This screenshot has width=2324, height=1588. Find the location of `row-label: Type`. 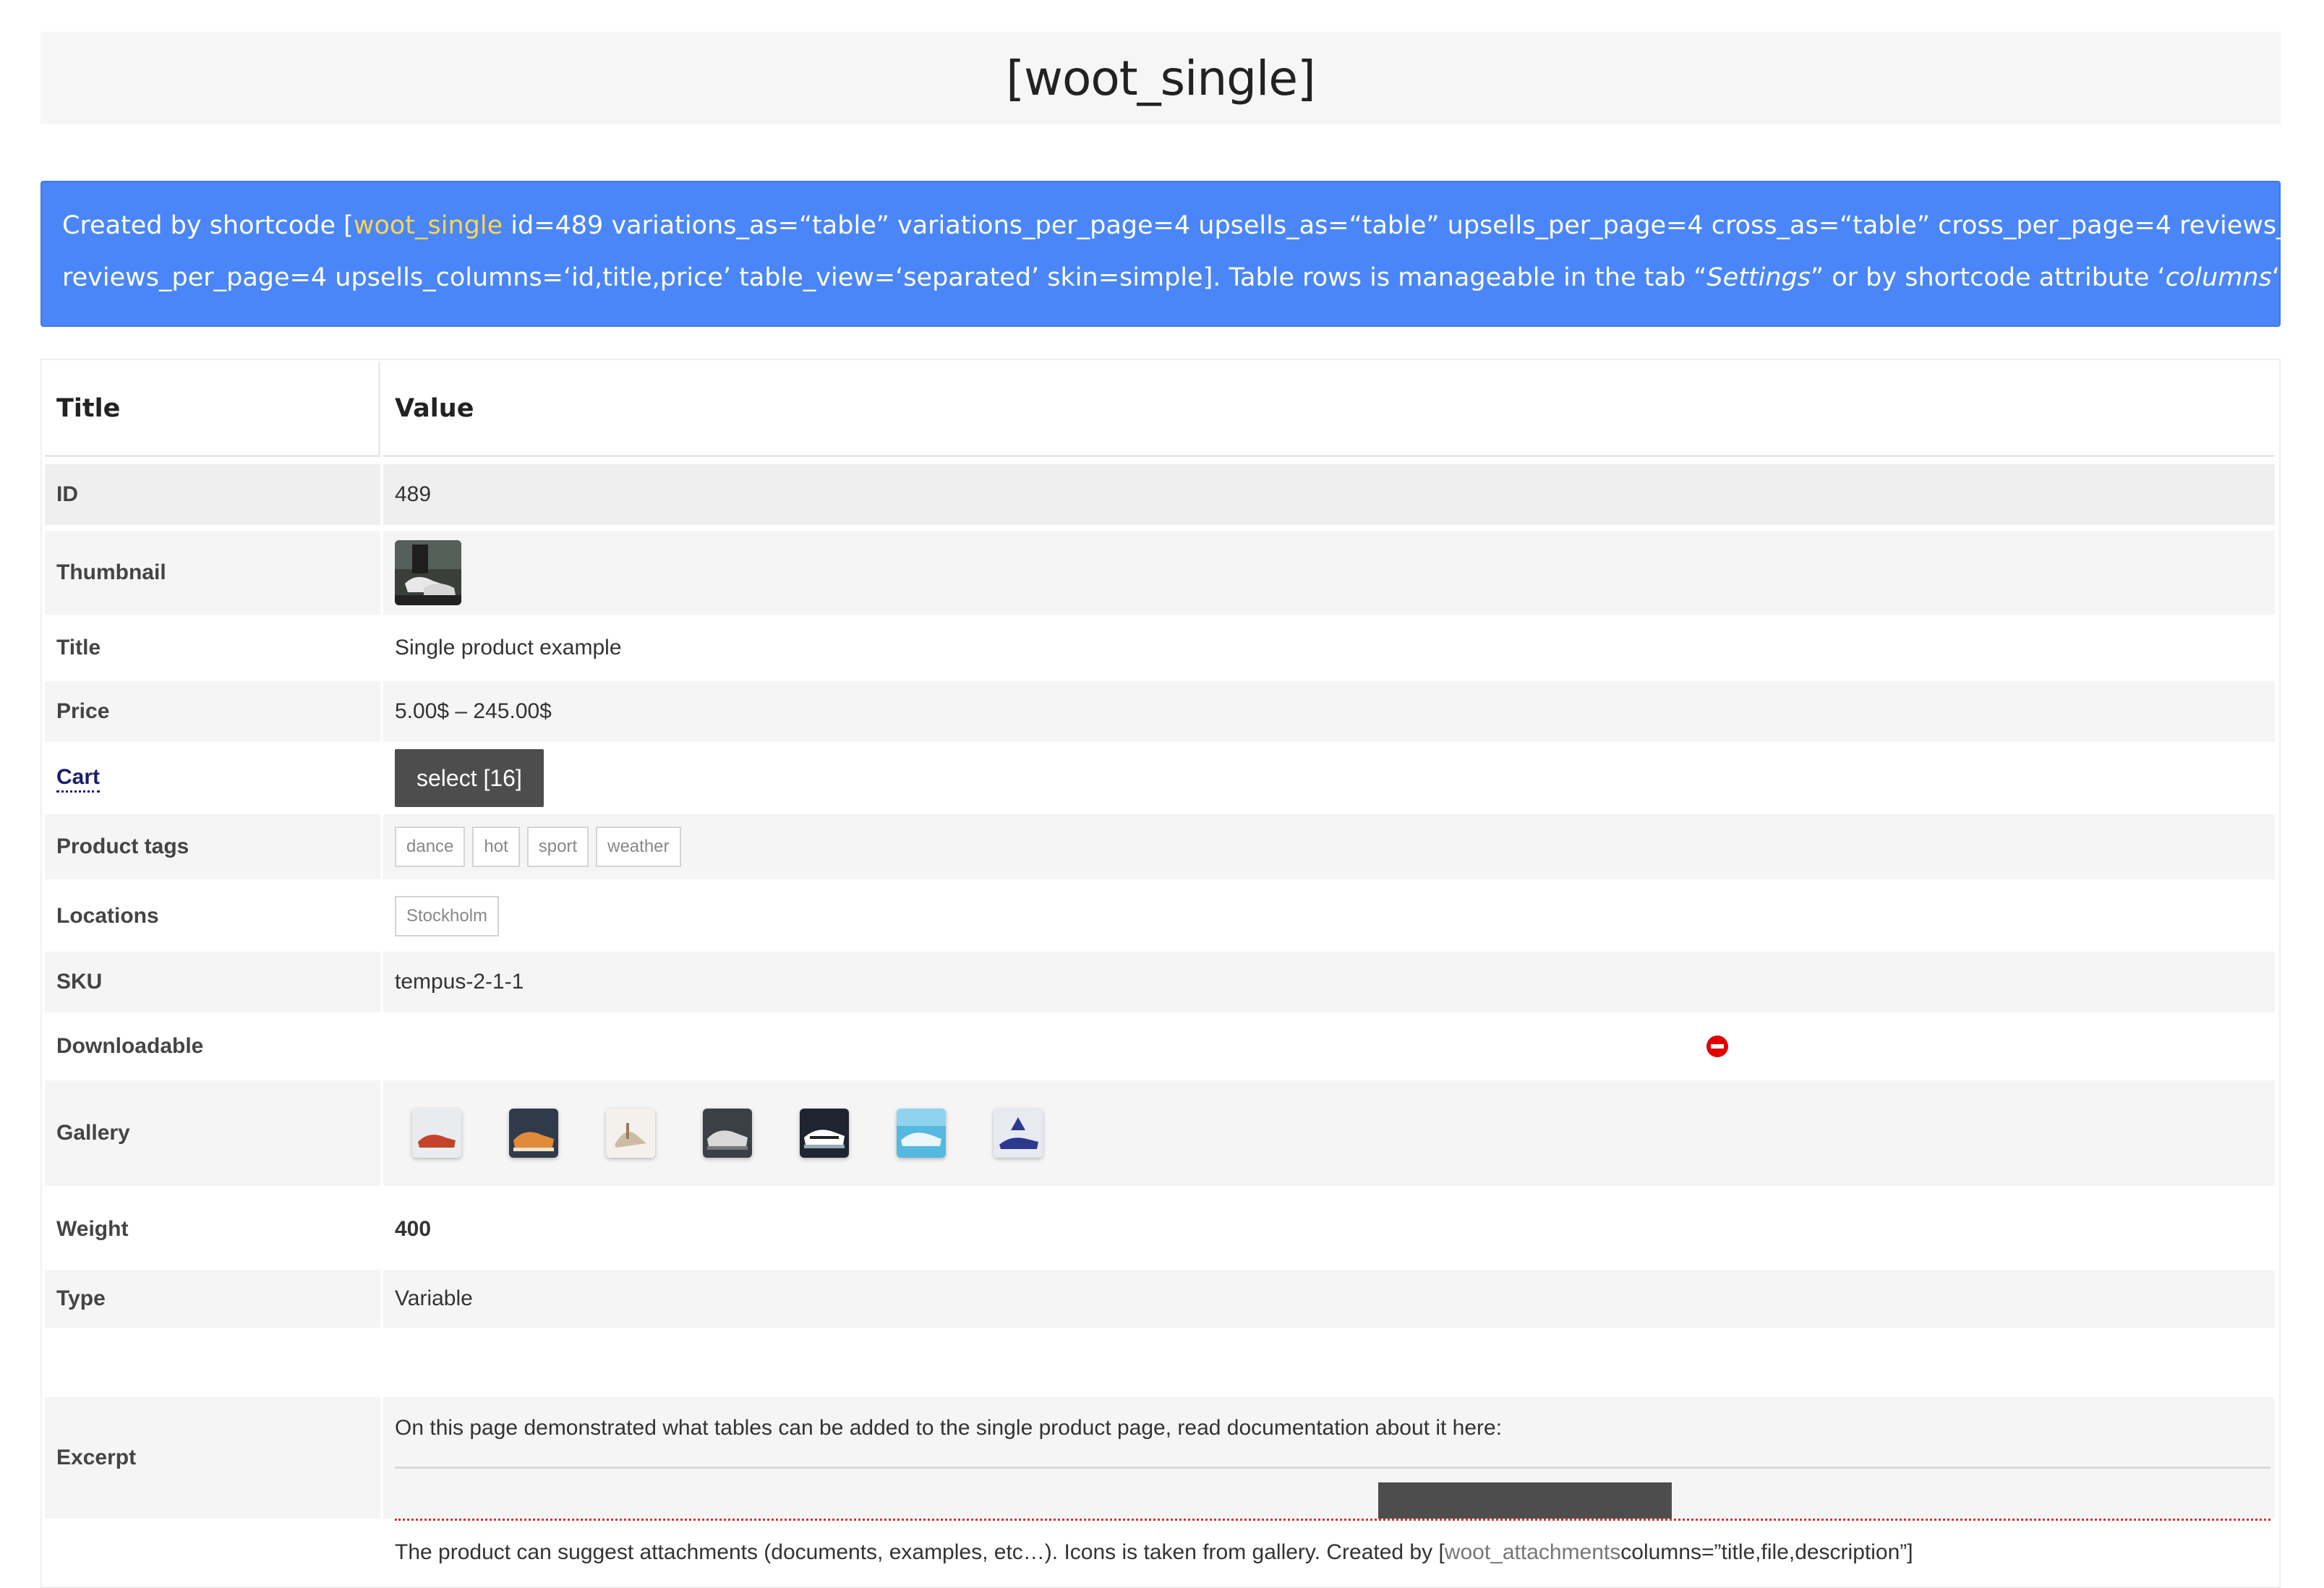

row-label: Type is located at coordinates (212, 1299).